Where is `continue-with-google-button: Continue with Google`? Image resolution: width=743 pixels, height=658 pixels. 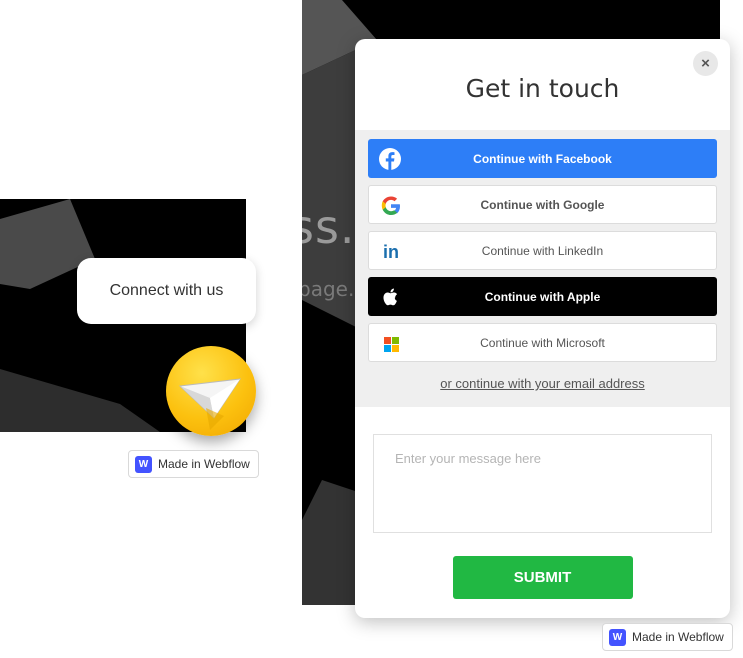 continue-with-google-button: Continue with Google is located at coordinates (542, 204).